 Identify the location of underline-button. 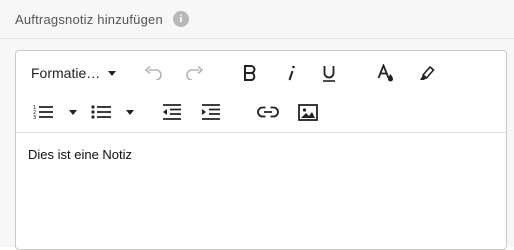
(329, 73).